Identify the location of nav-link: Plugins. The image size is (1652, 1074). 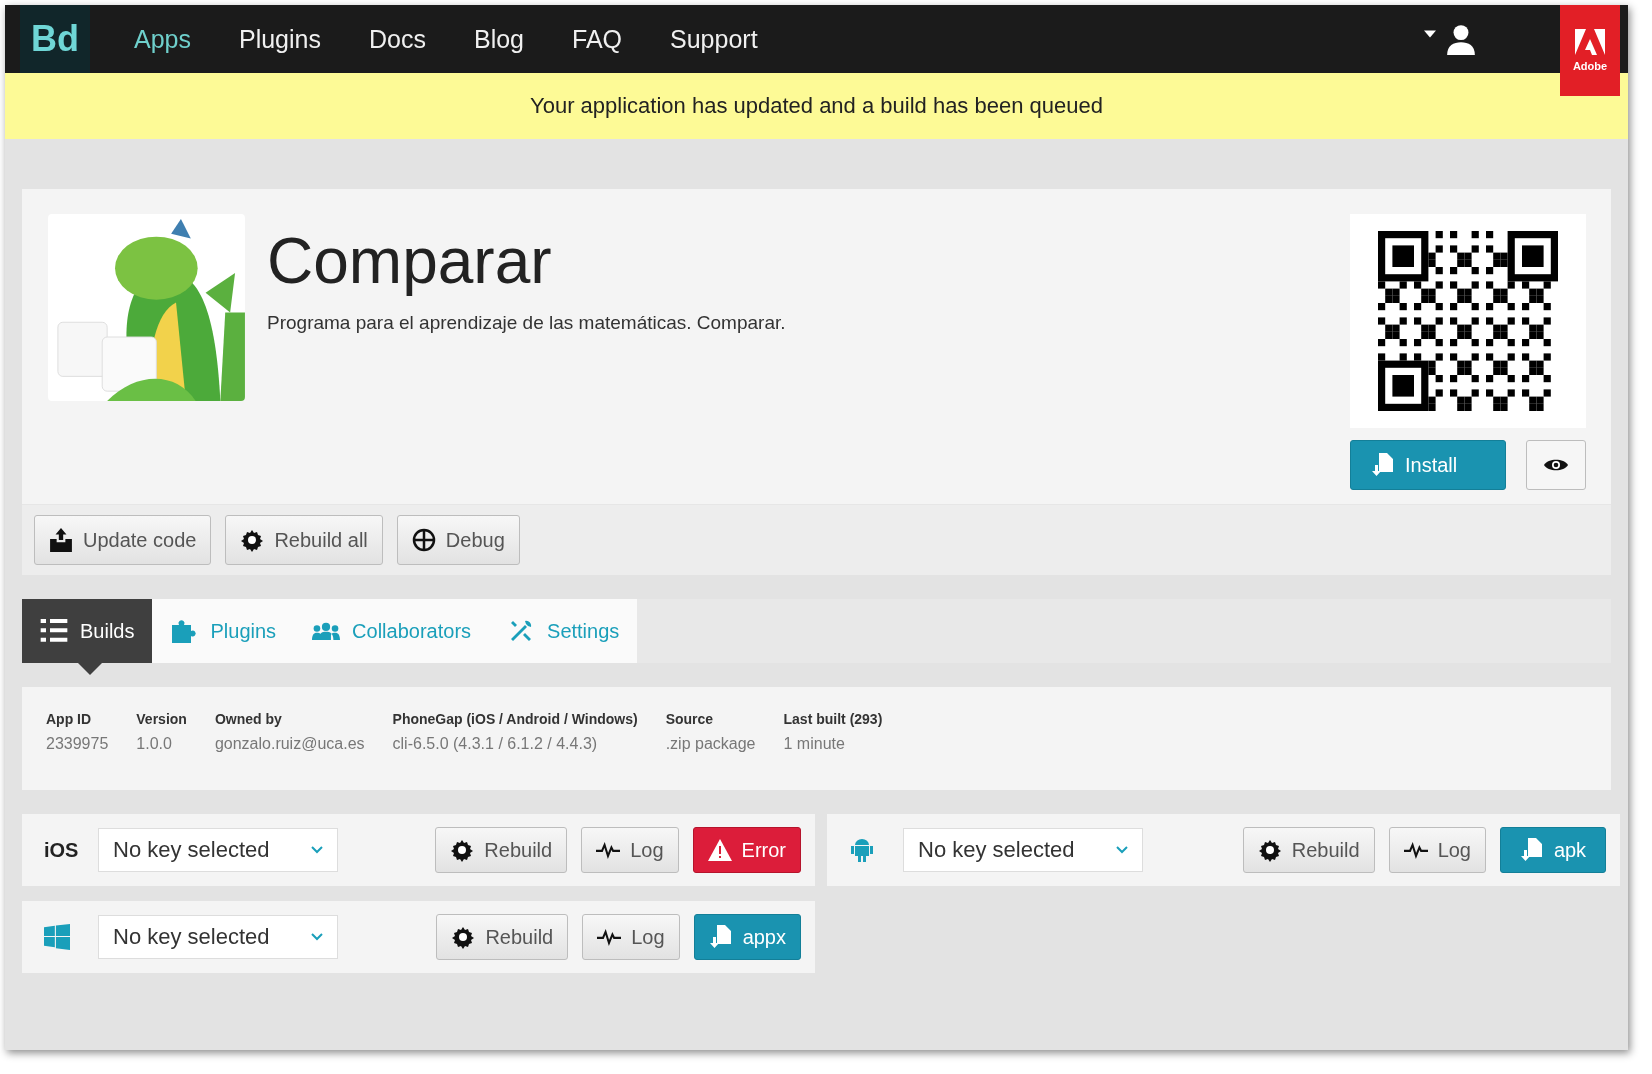
(280, 39).